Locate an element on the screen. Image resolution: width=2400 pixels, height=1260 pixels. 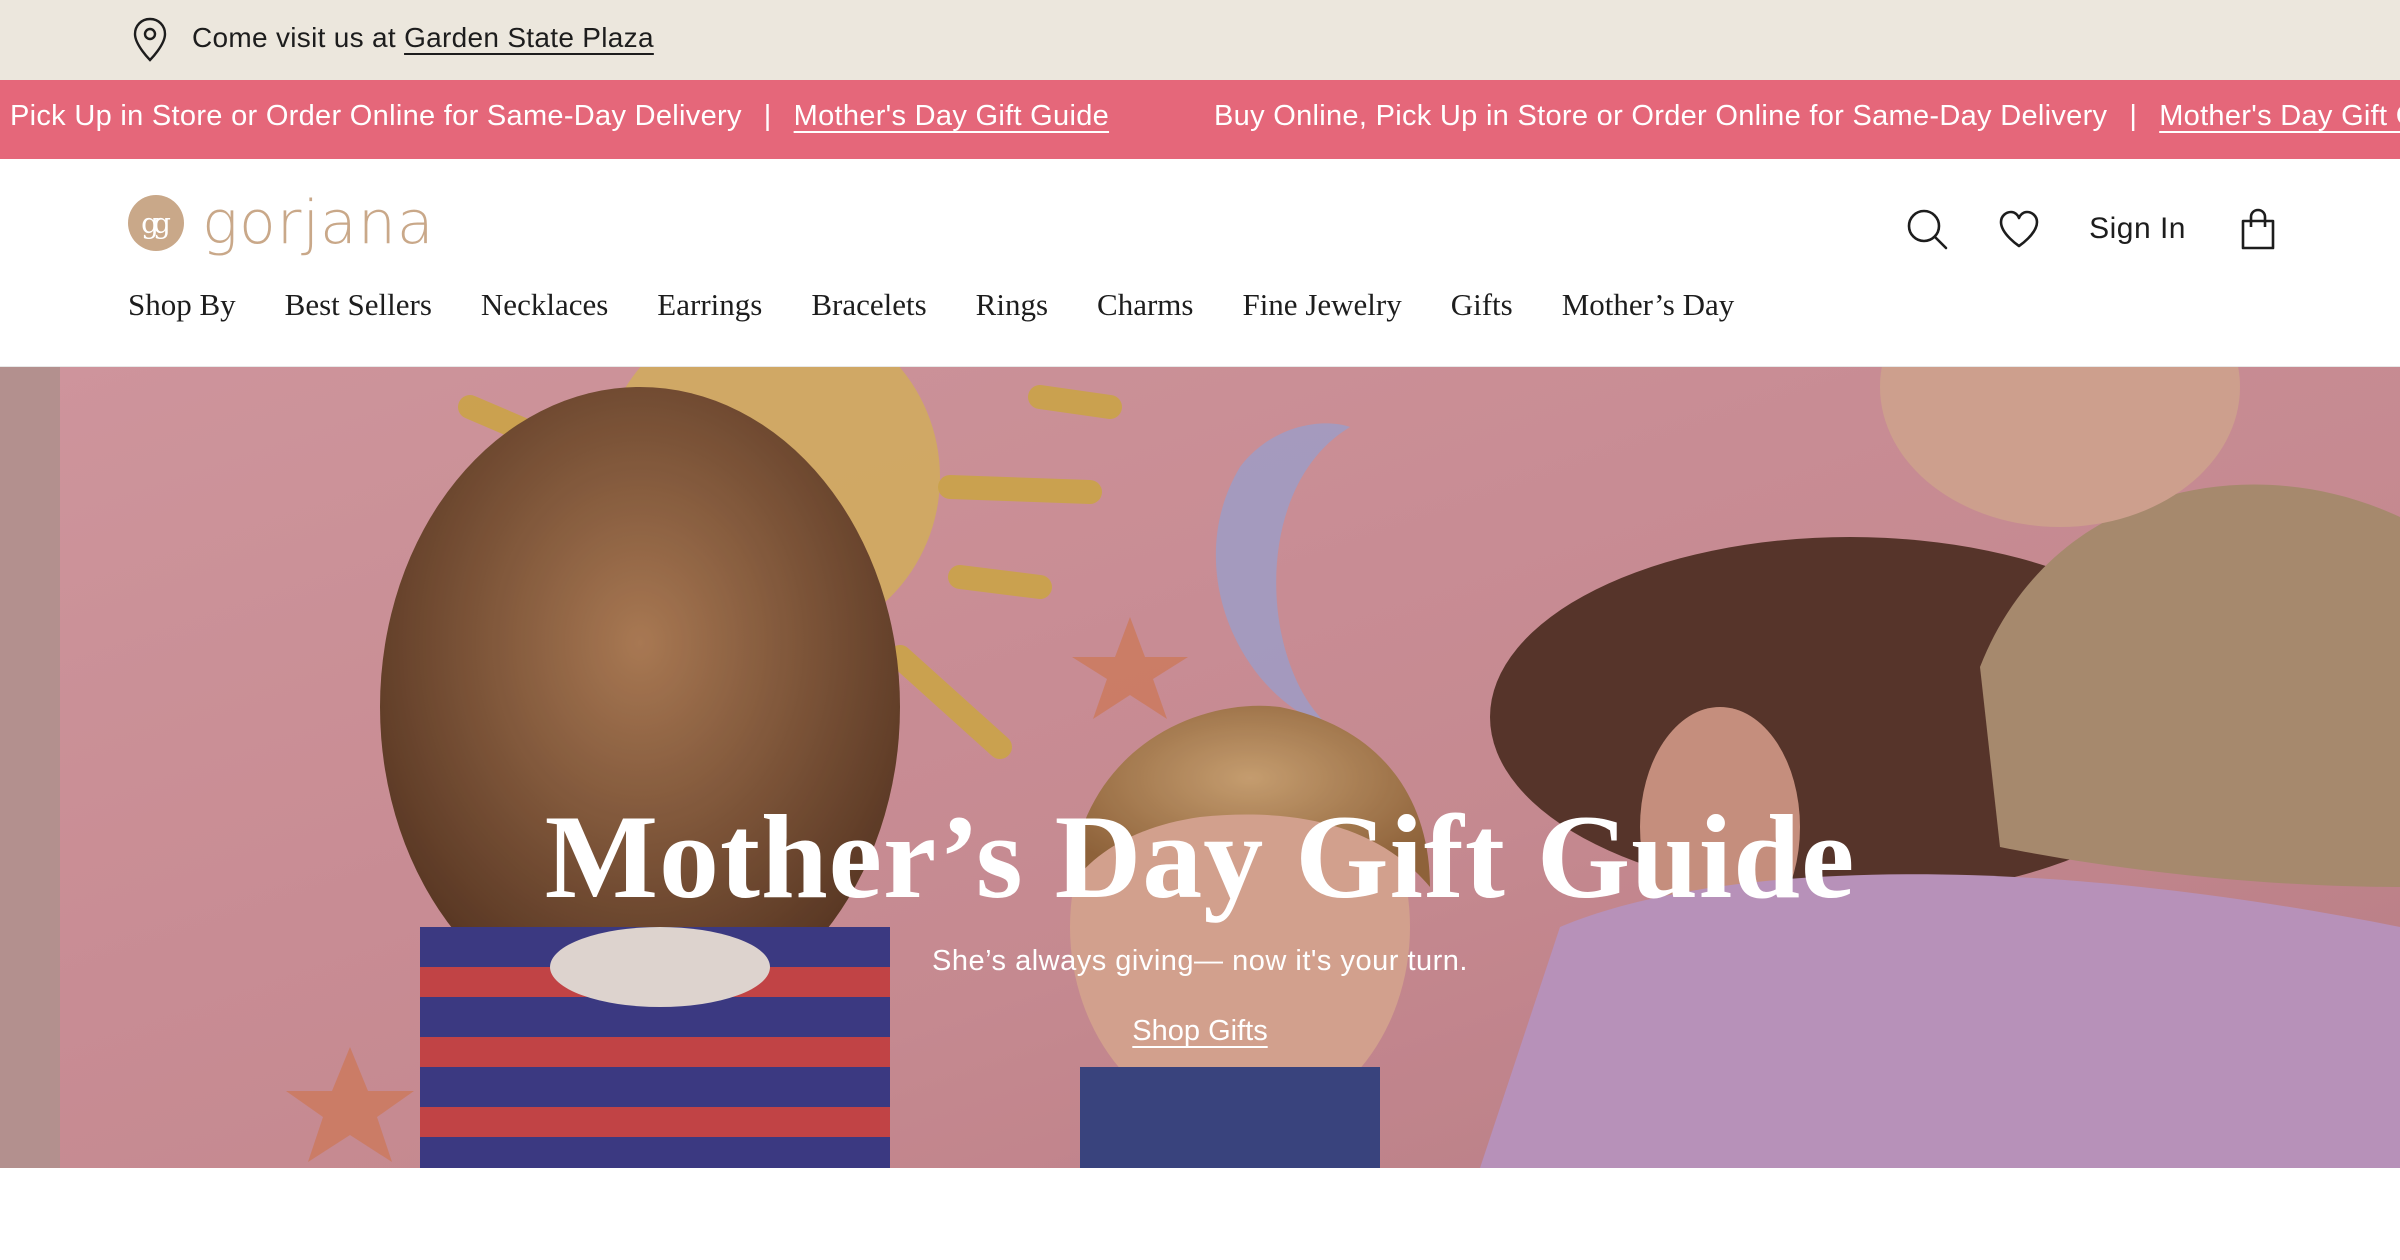
nav-item-earrings: Earrings is located at coordinates (709, 305).